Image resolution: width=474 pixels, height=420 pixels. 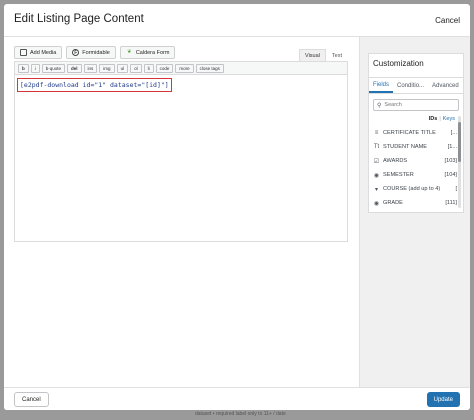 What do you see at coordinates (31, 399) in the screenshot?
I see `cancel-button: Cancel` at bounding box center [31, 399].